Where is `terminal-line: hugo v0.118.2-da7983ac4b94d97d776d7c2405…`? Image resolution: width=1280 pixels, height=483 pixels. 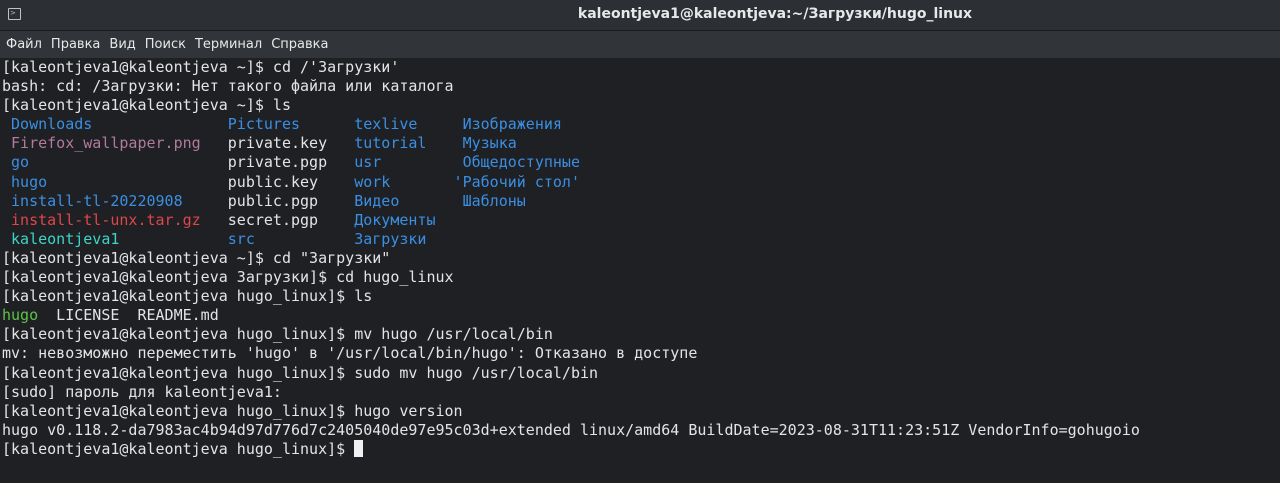 terminal-line: hugo v0.118.2-da7983ac4b94d97d776d7c2405… is located at coordinates (571, 430).